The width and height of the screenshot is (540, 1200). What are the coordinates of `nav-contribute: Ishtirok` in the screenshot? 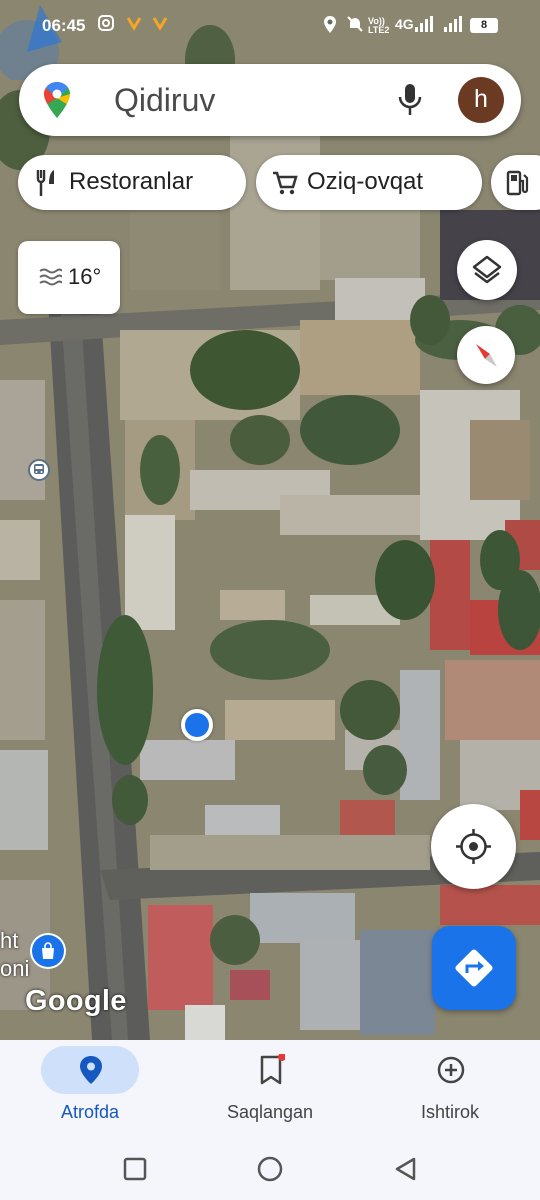 It's located at (450, 1090).